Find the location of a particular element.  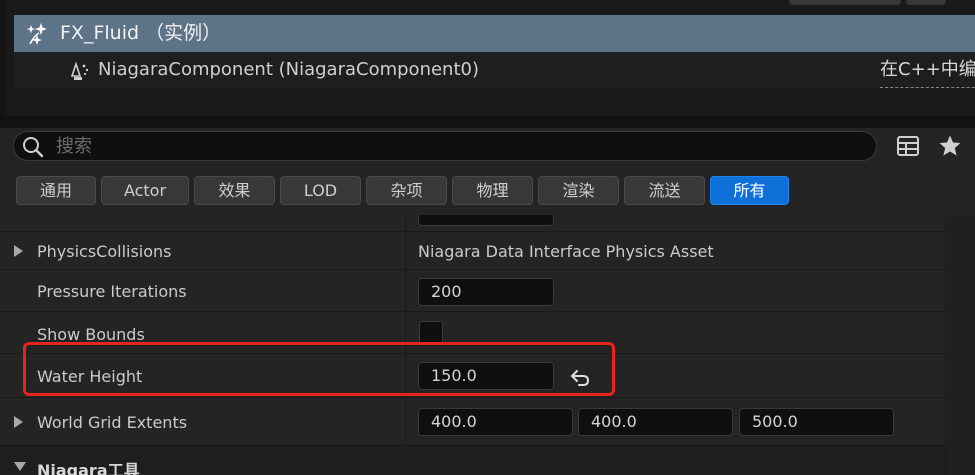

toolbar-button-partial is located at coordinates (845, 2).